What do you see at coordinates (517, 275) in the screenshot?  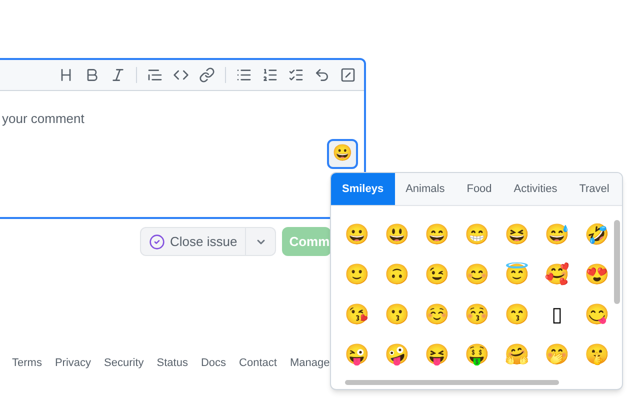 I see `emoji: 😇` at bounding box center [517, 275].